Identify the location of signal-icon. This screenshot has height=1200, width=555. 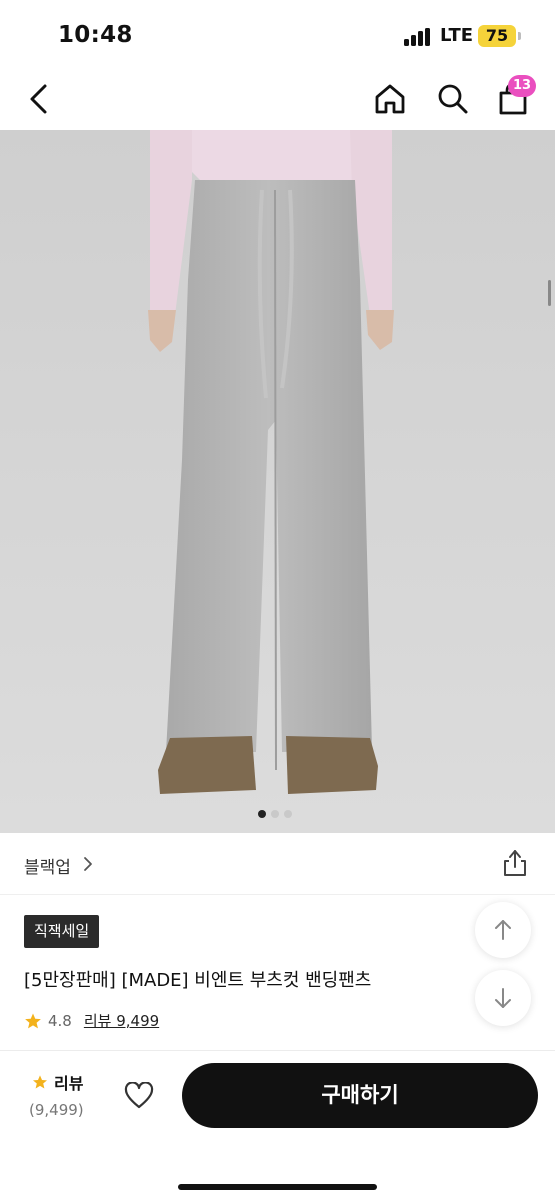
(418, 37).